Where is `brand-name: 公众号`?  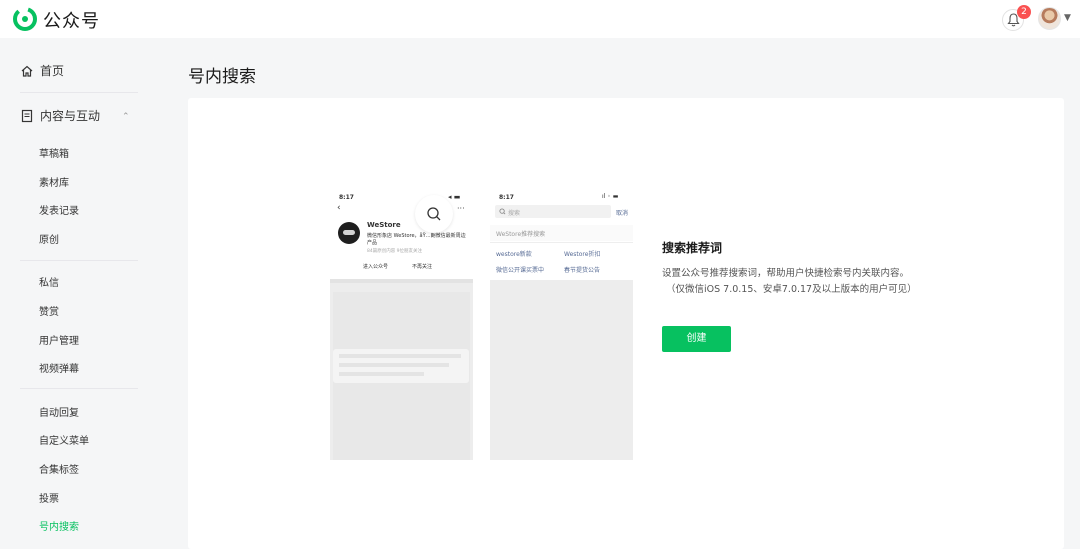
brand-name: 公众号 is located at coordinates (71, 20).